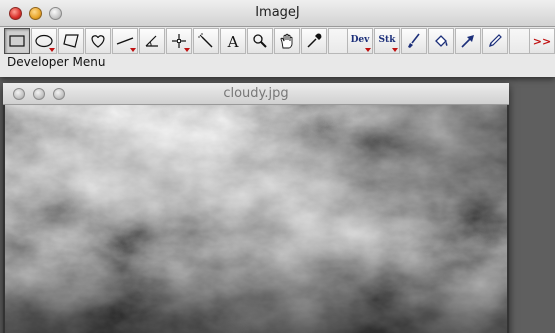 This screenshot has width=555, height=333. I want to click on line-tool, so click(125, 41).